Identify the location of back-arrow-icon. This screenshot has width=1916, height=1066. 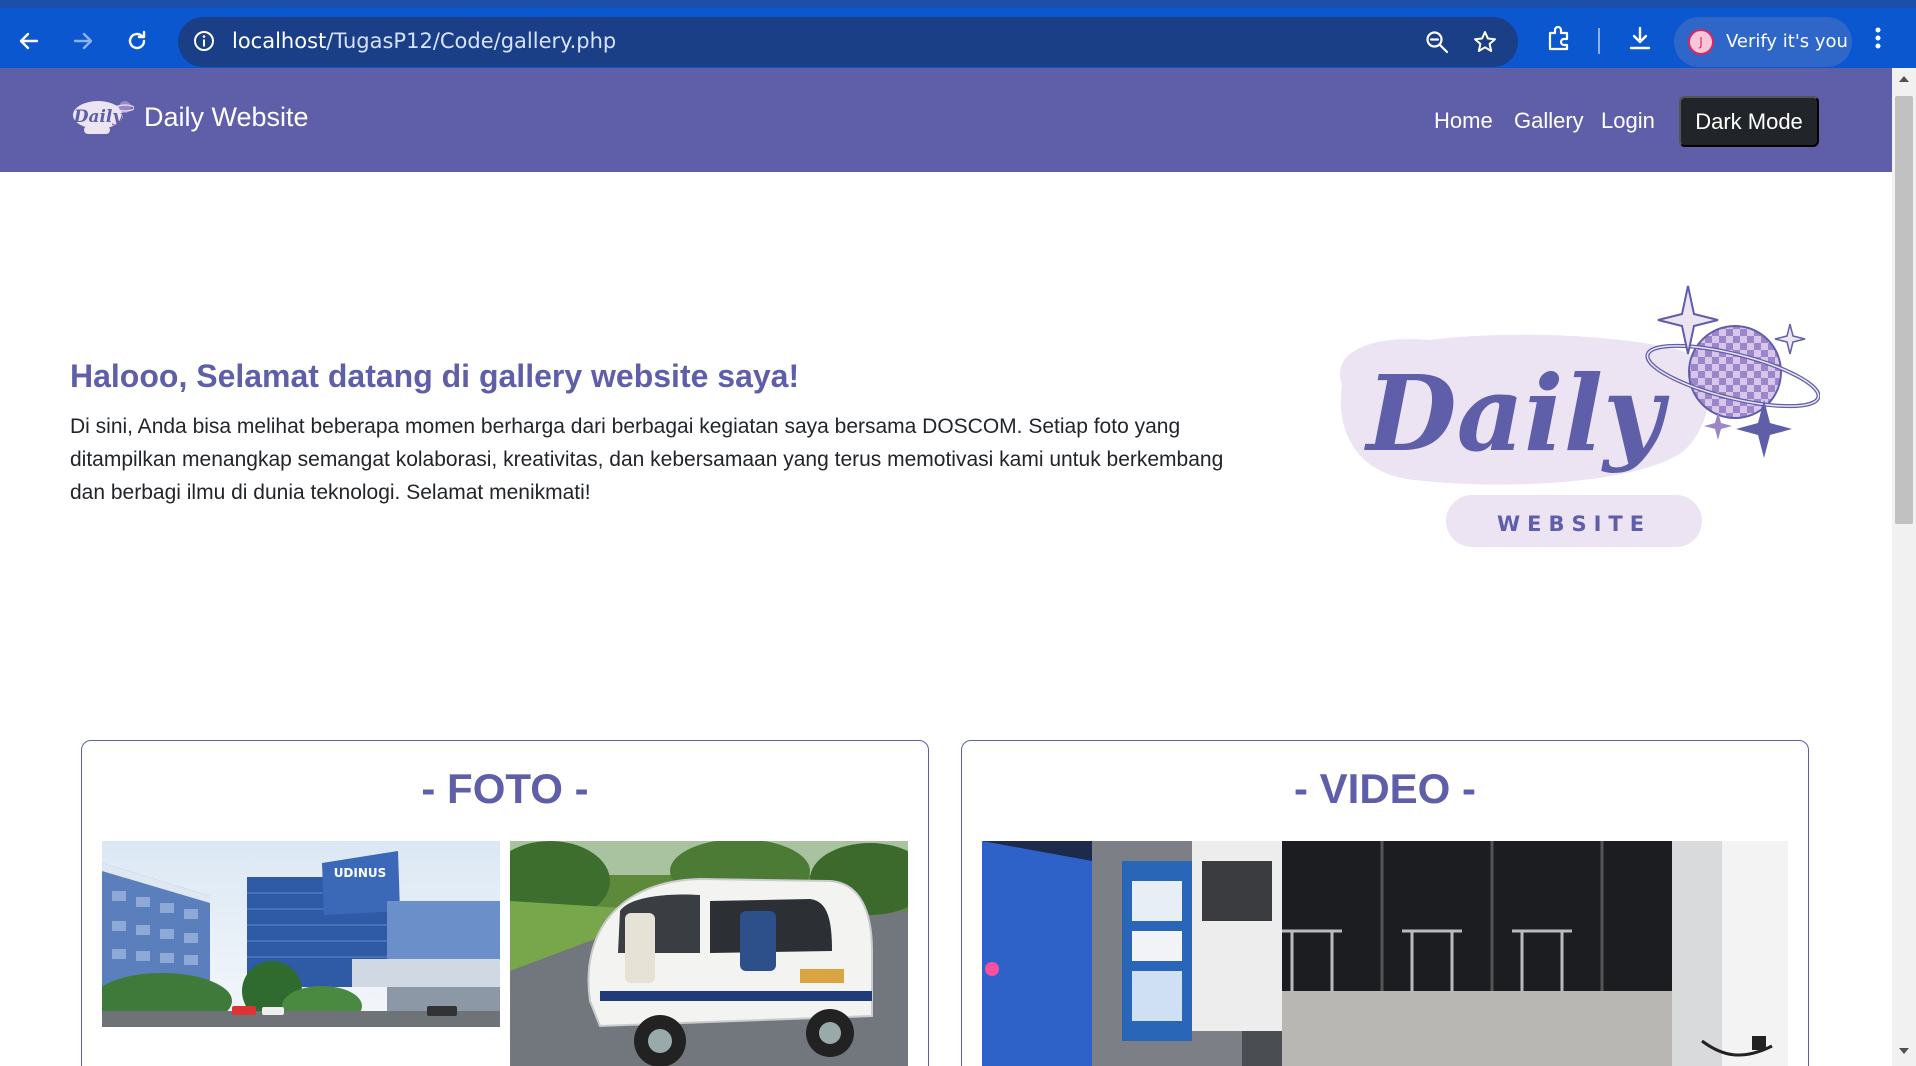
(29, 41).